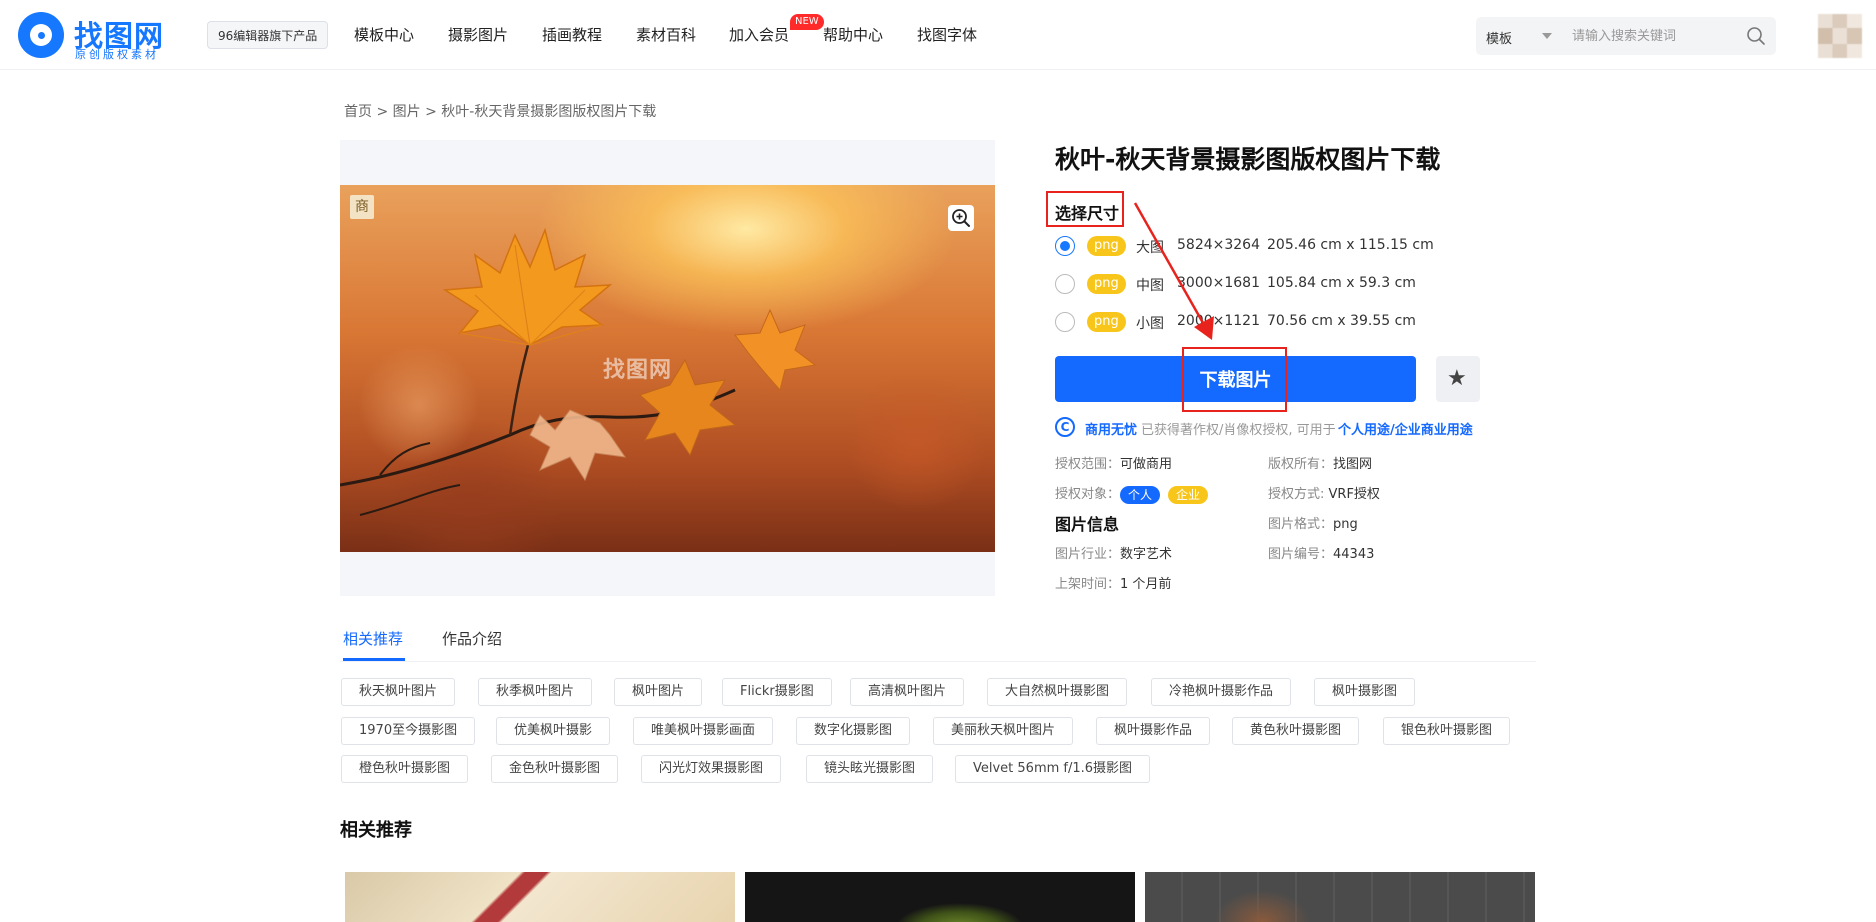 The height and width of the screenshot is (922, 1876). Describe the element at coordinates (870, 769) in the screenshot. I see `keyword-chip: 镜头眩光摄影图` at that location.